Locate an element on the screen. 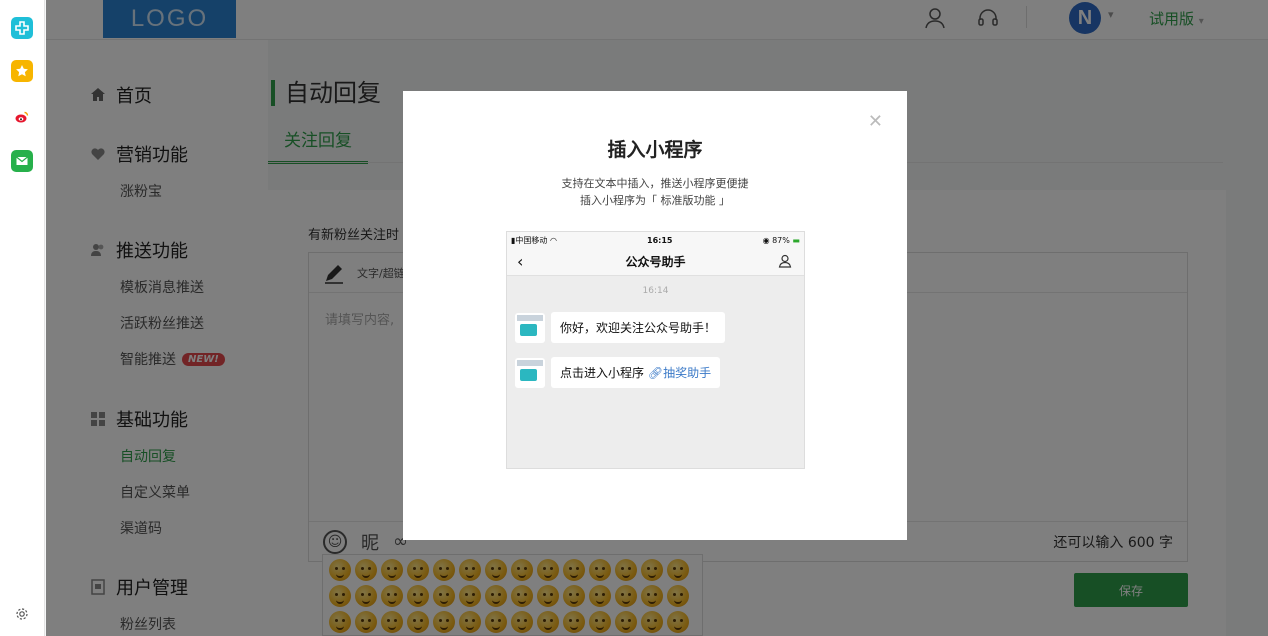 This screenshot has width=1268, height=636. chat-title: 公众号助手 is located at coordinates (655, 262).